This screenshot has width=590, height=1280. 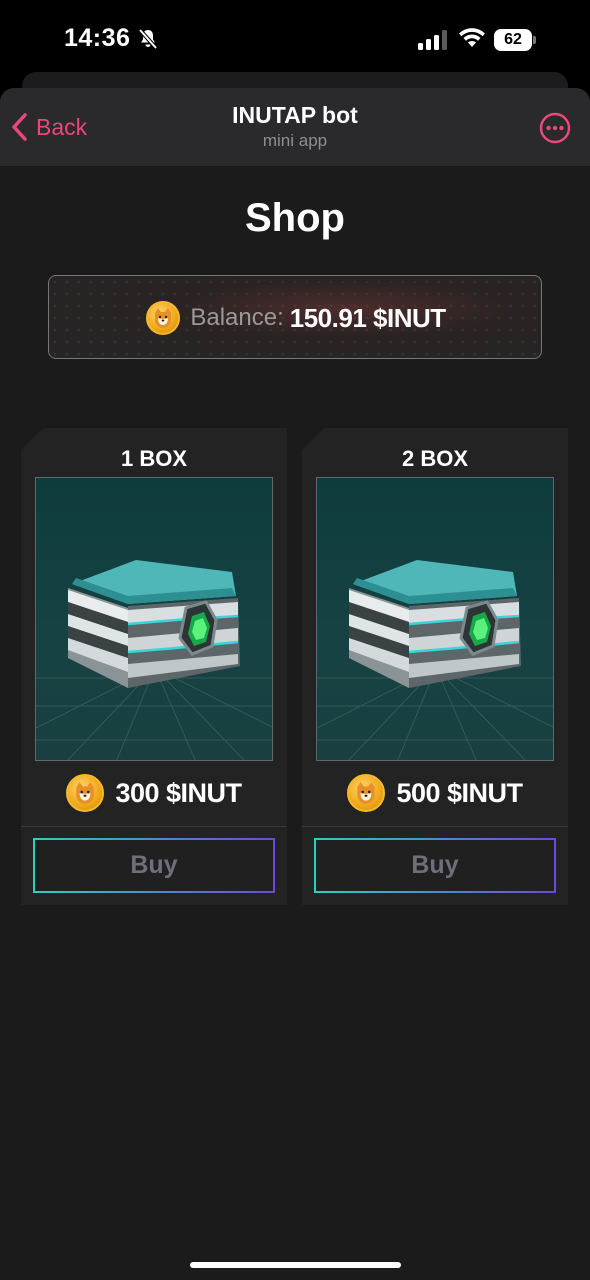 What do you see at coordinates (295, 115) in the screenshot?
I see `header-title: INUTAP bot` at bounding box center [295, 115].